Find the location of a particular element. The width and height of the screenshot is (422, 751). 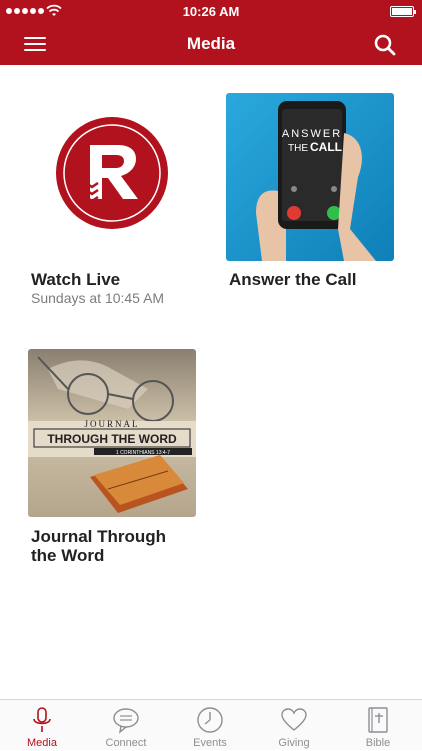

tab-connect: Connect is located at coordinates (126, 725).